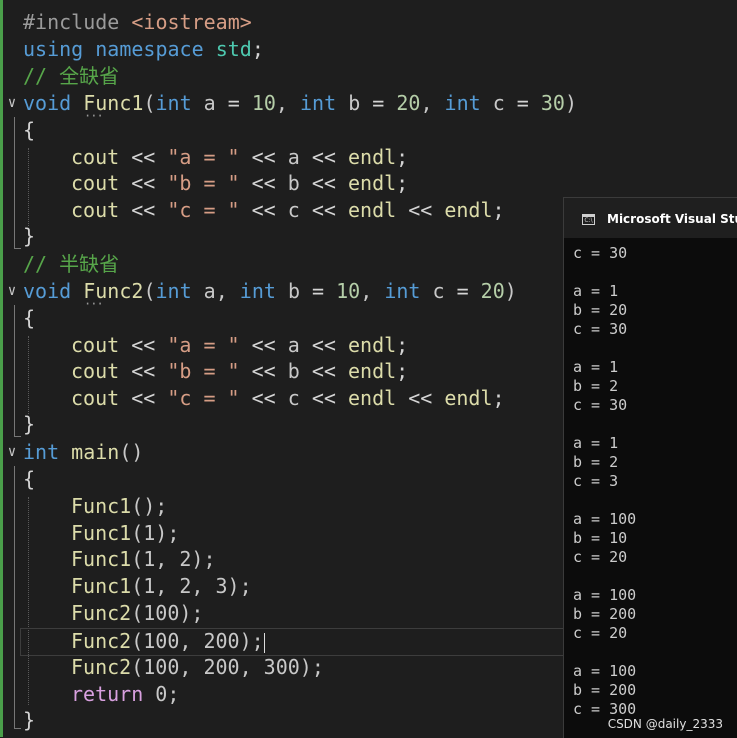 The width and height of the screenshot is (737, 738). I want to click on call-arguments: (1, 2);, so click(173, 559).